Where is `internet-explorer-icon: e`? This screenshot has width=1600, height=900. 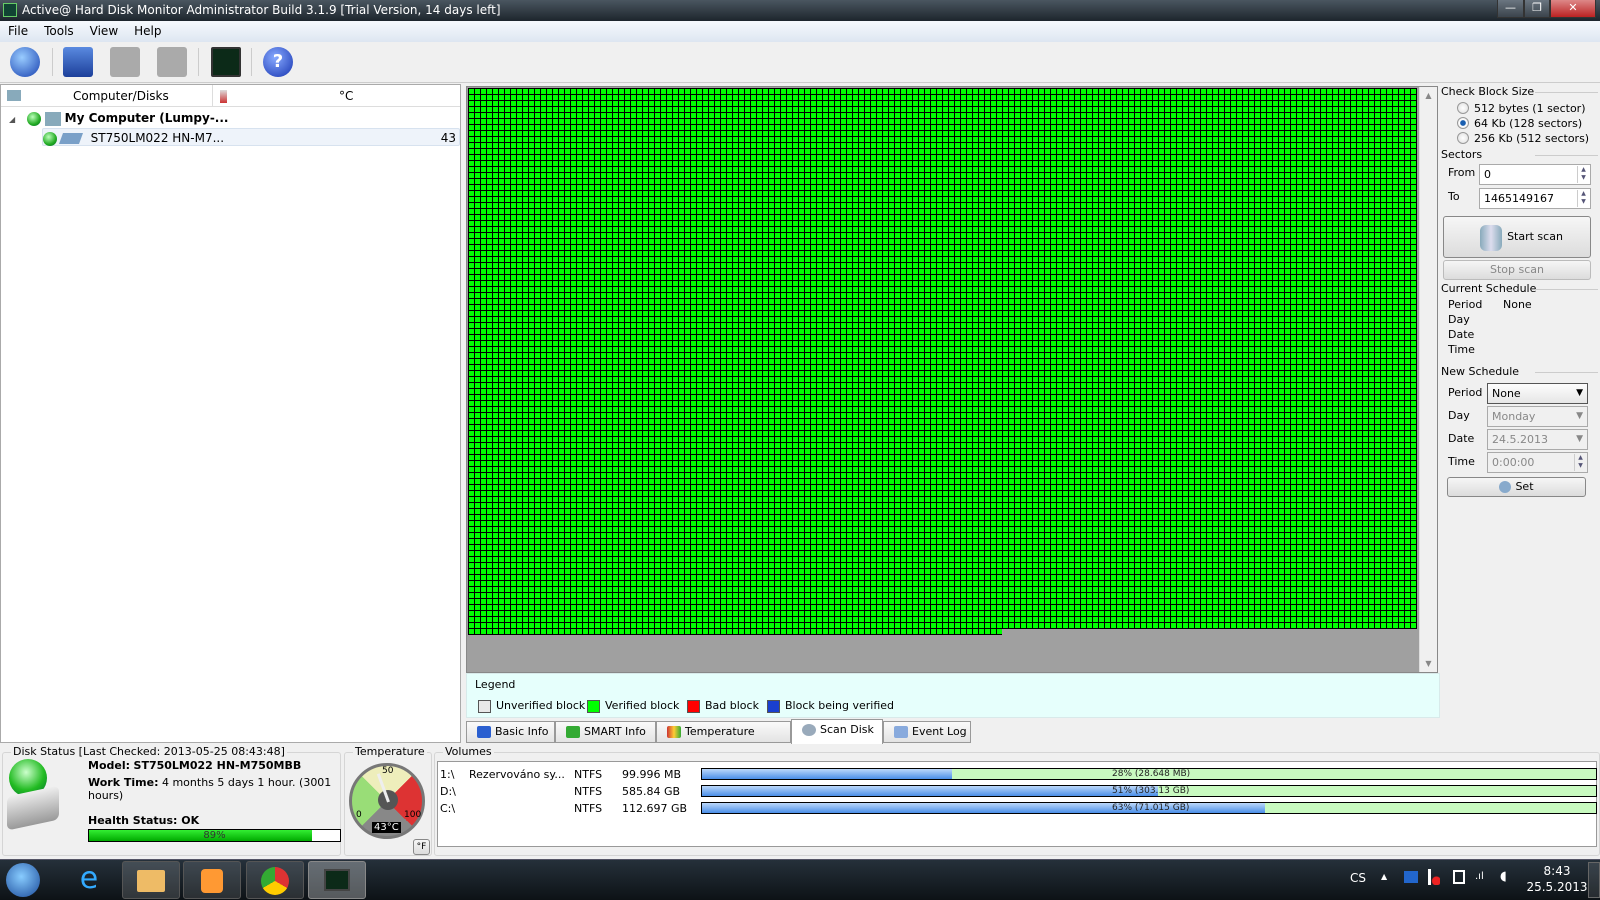
internet-explorer-icon: e is located at coordinates (89, 880).